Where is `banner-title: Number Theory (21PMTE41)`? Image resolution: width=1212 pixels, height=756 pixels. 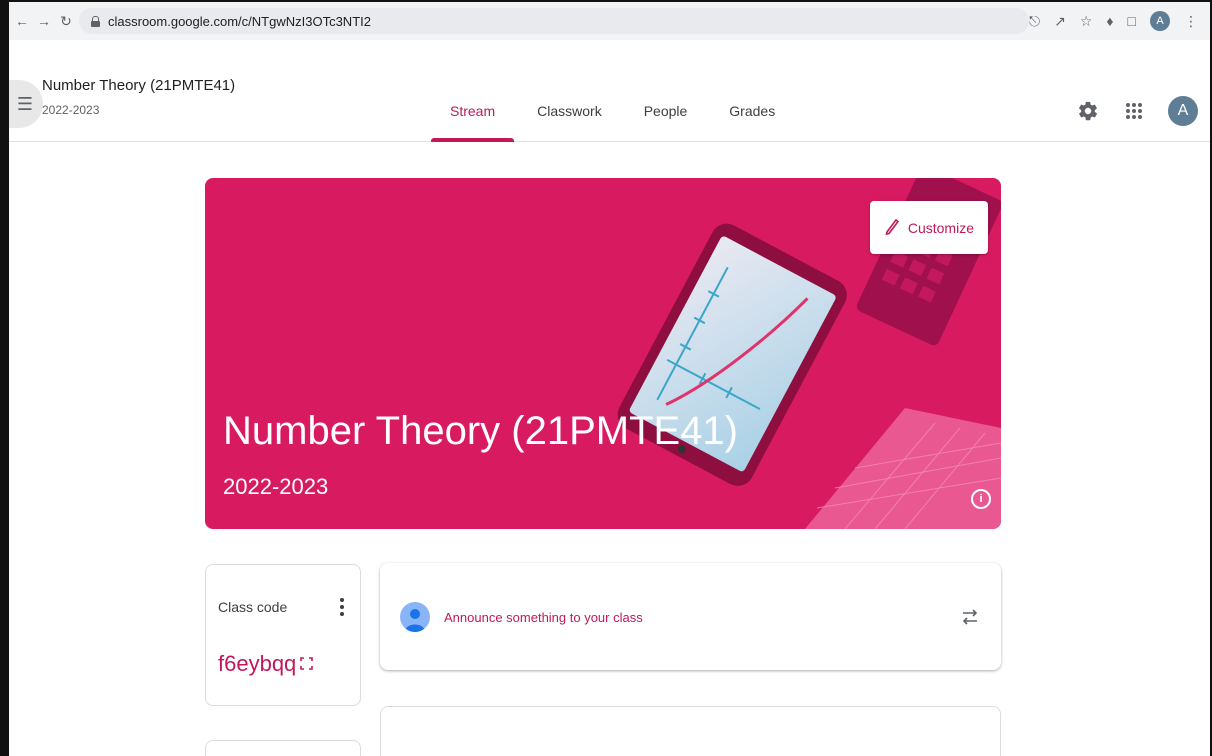
banner-title: Number Theory (21PMTE41) is located at coordinates (480, 431).